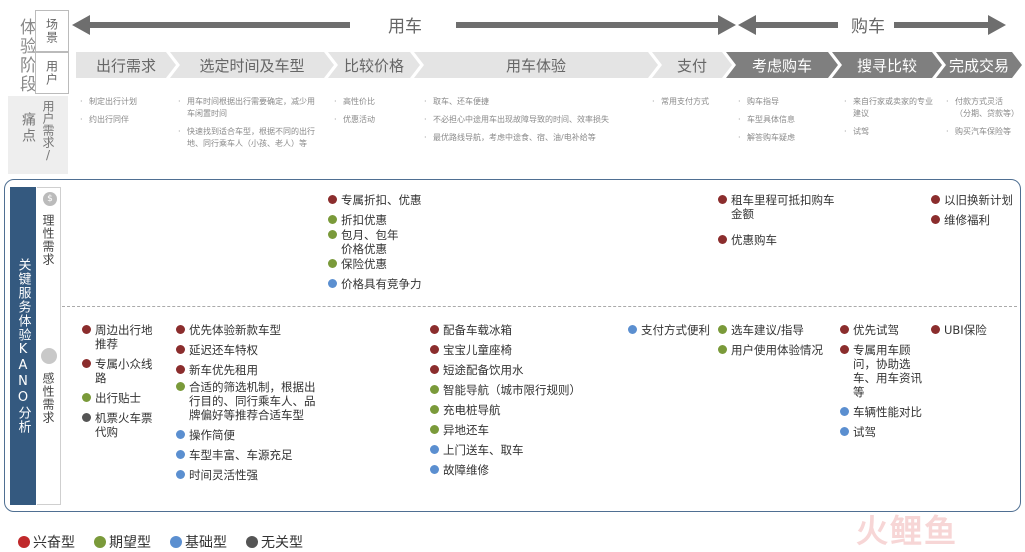 The width and height of the screenshot is (1025, 552). I want to click on perceptual-consider-buy: 选车建议/指导 用户使用体验情况, so click(778, 343).